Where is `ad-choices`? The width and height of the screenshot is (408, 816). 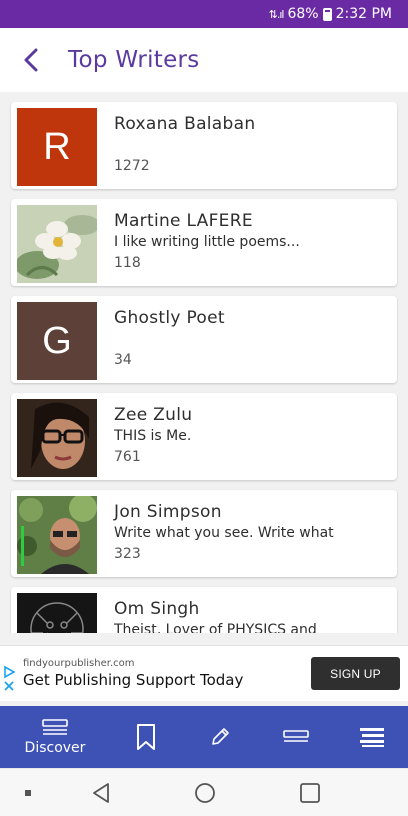 ad-choices is located at coordinates (9, 679).